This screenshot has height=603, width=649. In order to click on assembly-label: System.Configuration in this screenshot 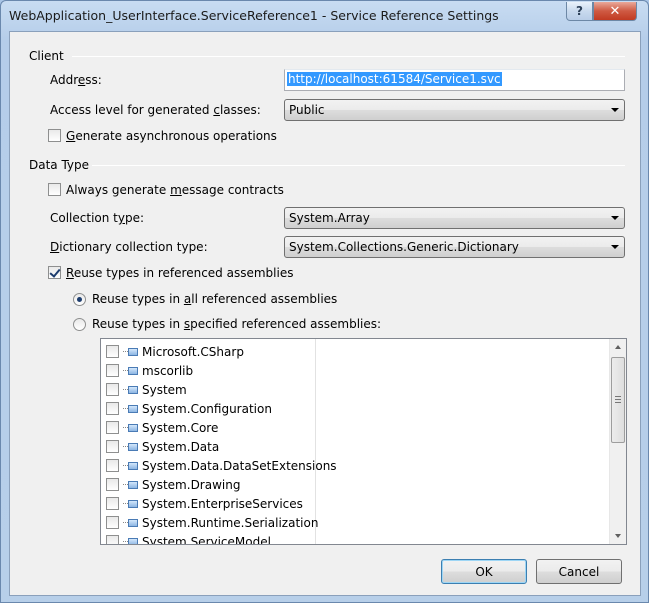, I will do `click(207, 408)`.